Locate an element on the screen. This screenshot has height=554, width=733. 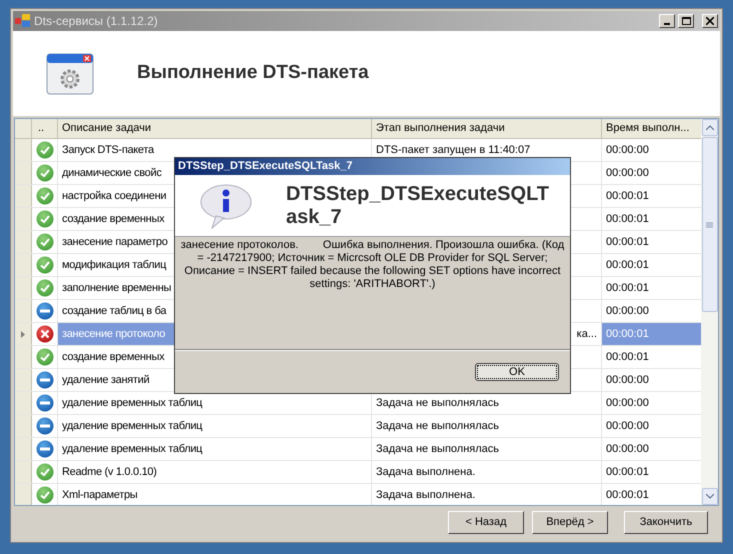
column-header: .. is located at coordinates (45, 128).